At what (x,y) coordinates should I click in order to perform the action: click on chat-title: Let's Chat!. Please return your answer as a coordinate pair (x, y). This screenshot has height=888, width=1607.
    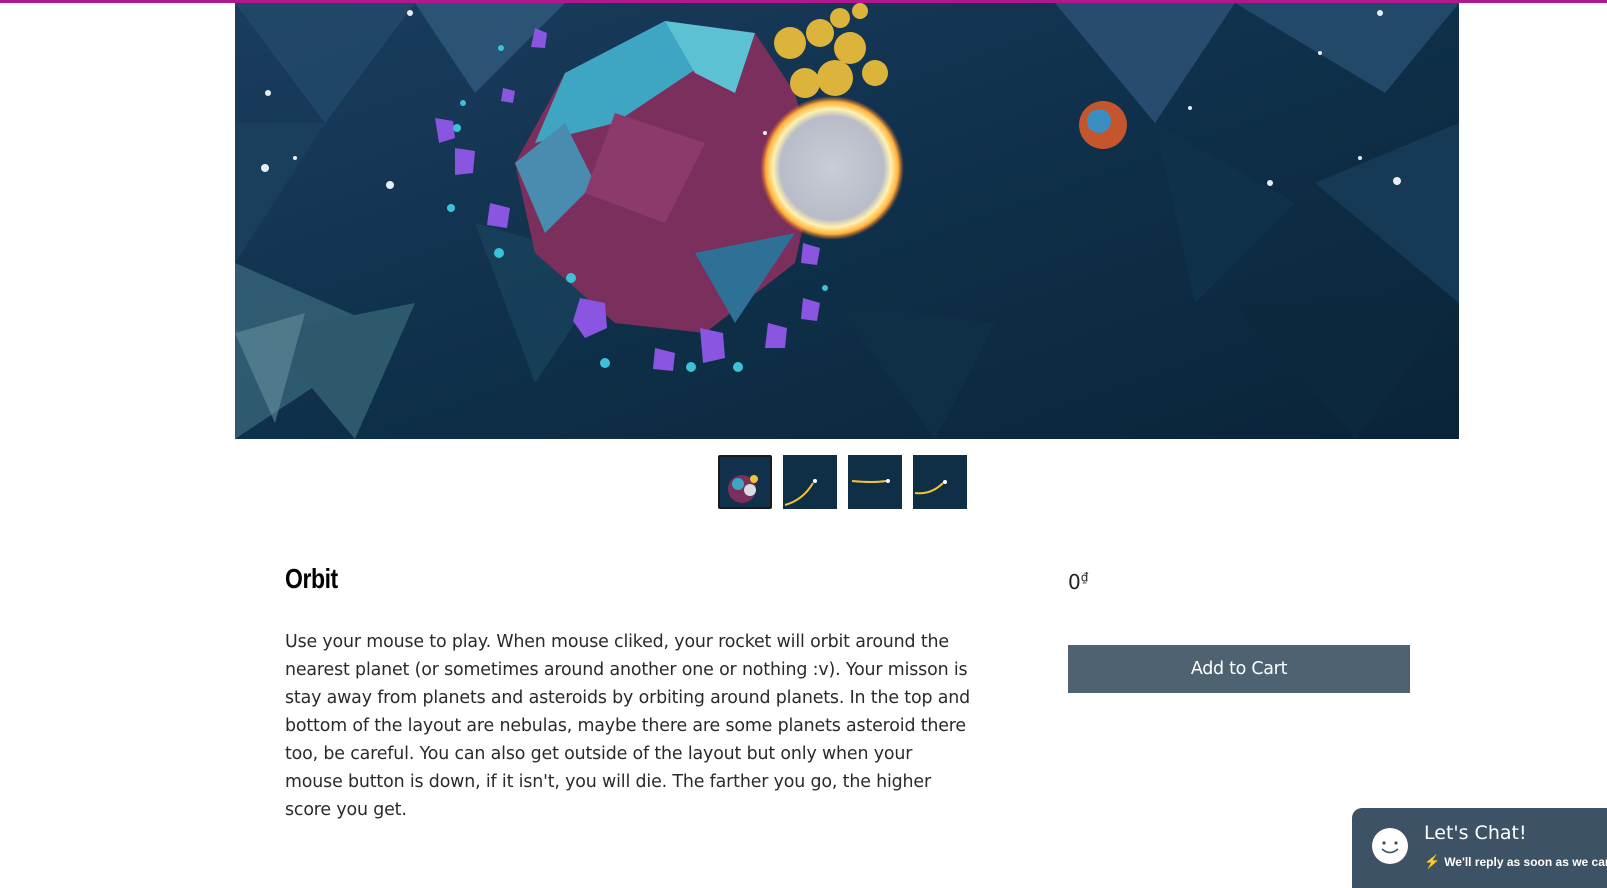
    Looking at the image, I should click on (1475, 833).